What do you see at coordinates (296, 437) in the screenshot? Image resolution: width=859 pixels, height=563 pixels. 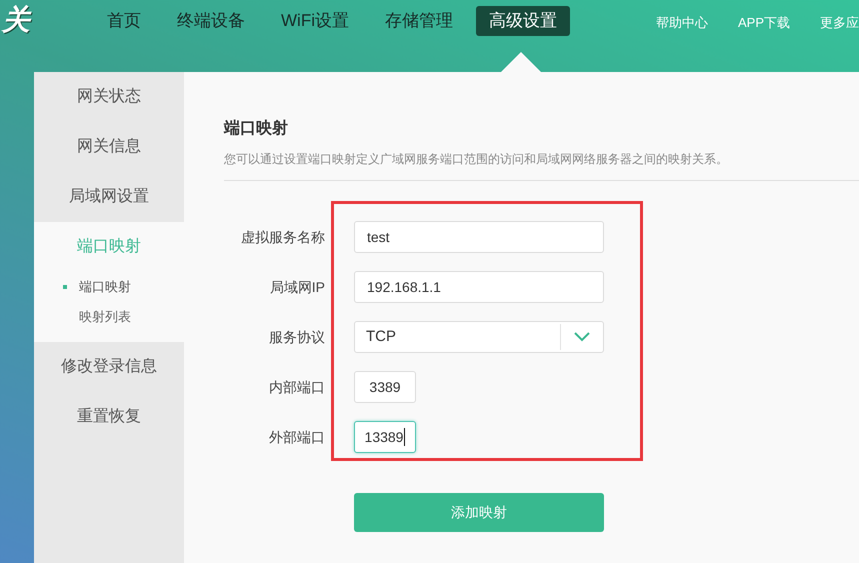 I see `field-label: 外部端口` at bounding box center [296, 437].